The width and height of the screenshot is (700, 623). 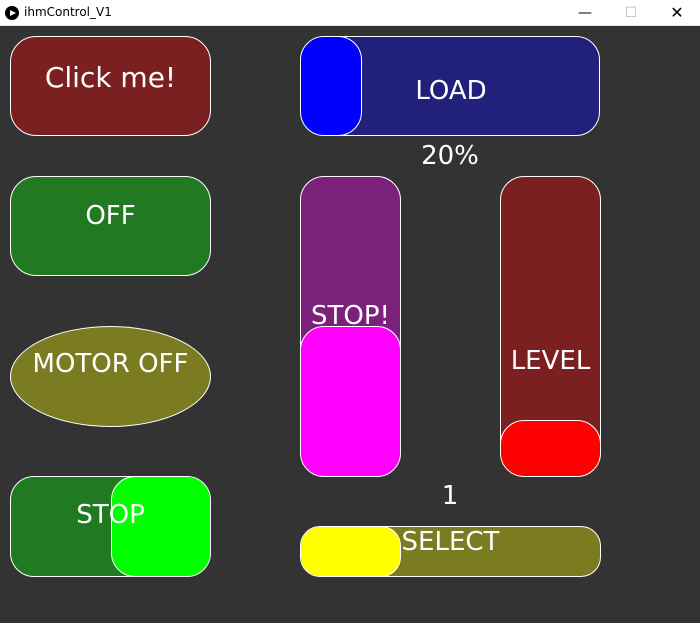 I want to click on motor-off-button: MOTOR OFF, so click(x=110, y=376).